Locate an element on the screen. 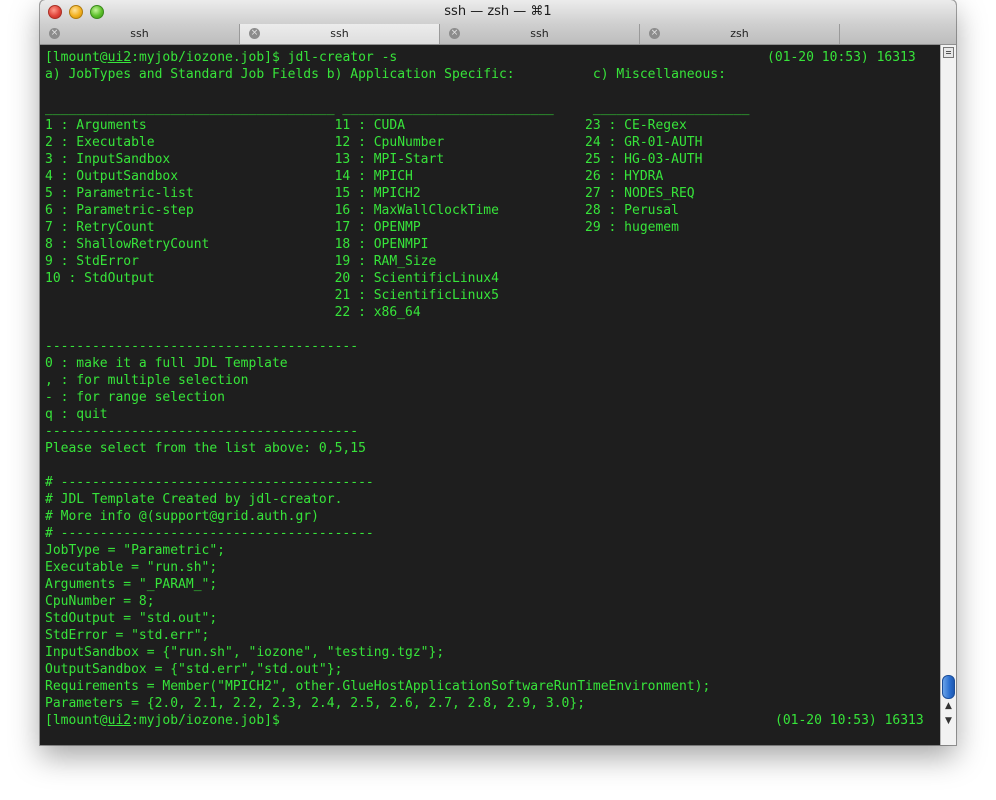 The image size is (996, 800). tab-label: zsh is located at coordinates (739, 33).